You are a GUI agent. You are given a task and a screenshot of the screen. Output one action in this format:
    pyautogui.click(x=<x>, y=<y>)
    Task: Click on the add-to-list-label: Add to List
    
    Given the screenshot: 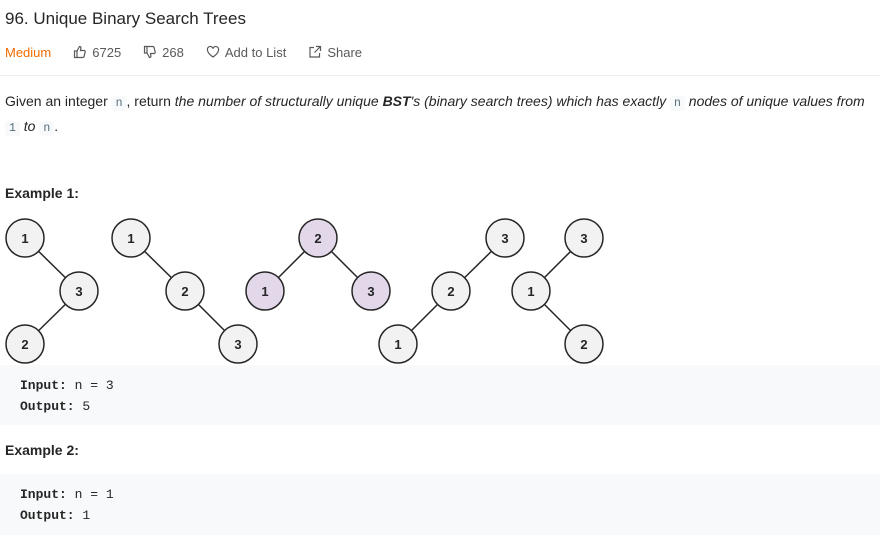 What is the action you would take?
    pyautogui.click(x=255, y=52)
    